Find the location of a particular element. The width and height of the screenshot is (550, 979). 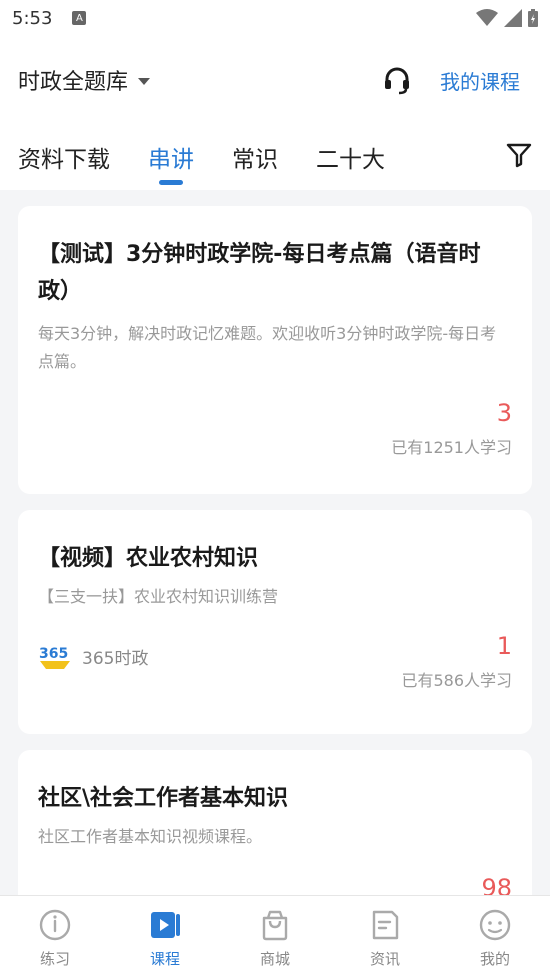

lesson-count: 1 is located at coordinates (504, 646).